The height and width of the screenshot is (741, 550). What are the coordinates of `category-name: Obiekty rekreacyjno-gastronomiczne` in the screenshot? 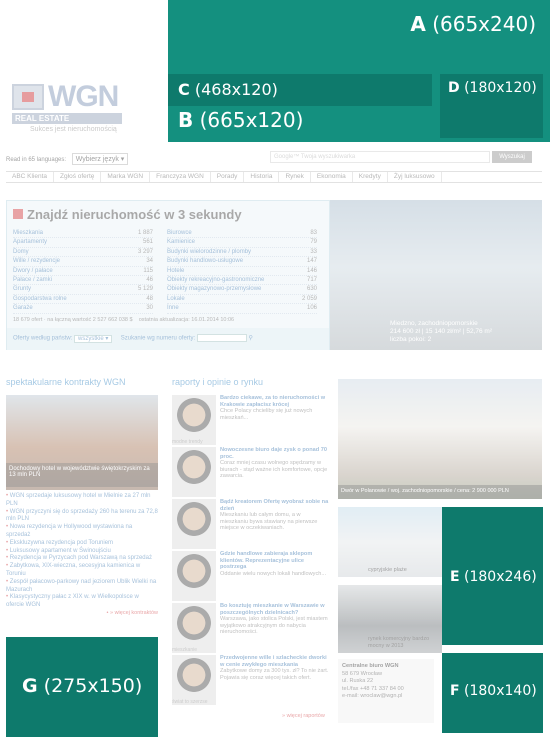 It's located at (216, 280).